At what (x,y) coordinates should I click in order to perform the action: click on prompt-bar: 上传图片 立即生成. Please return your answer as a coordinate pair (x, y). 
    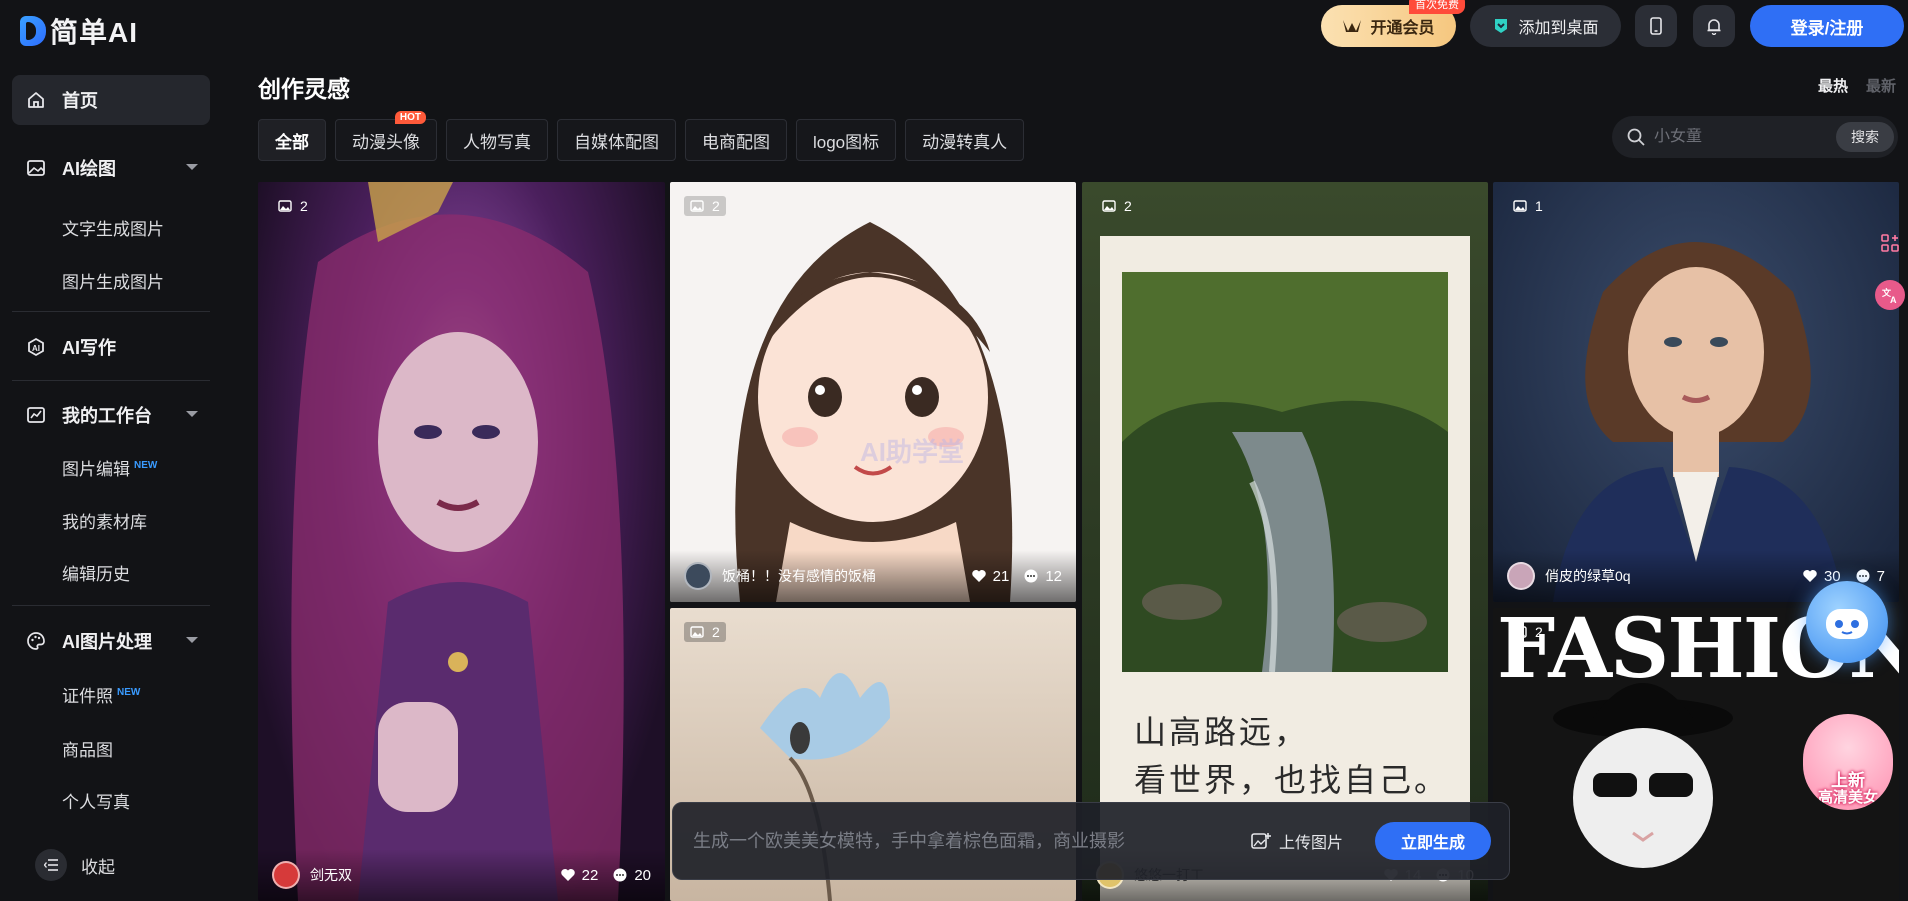
    Looking at the image, I should click on (1091, 841).